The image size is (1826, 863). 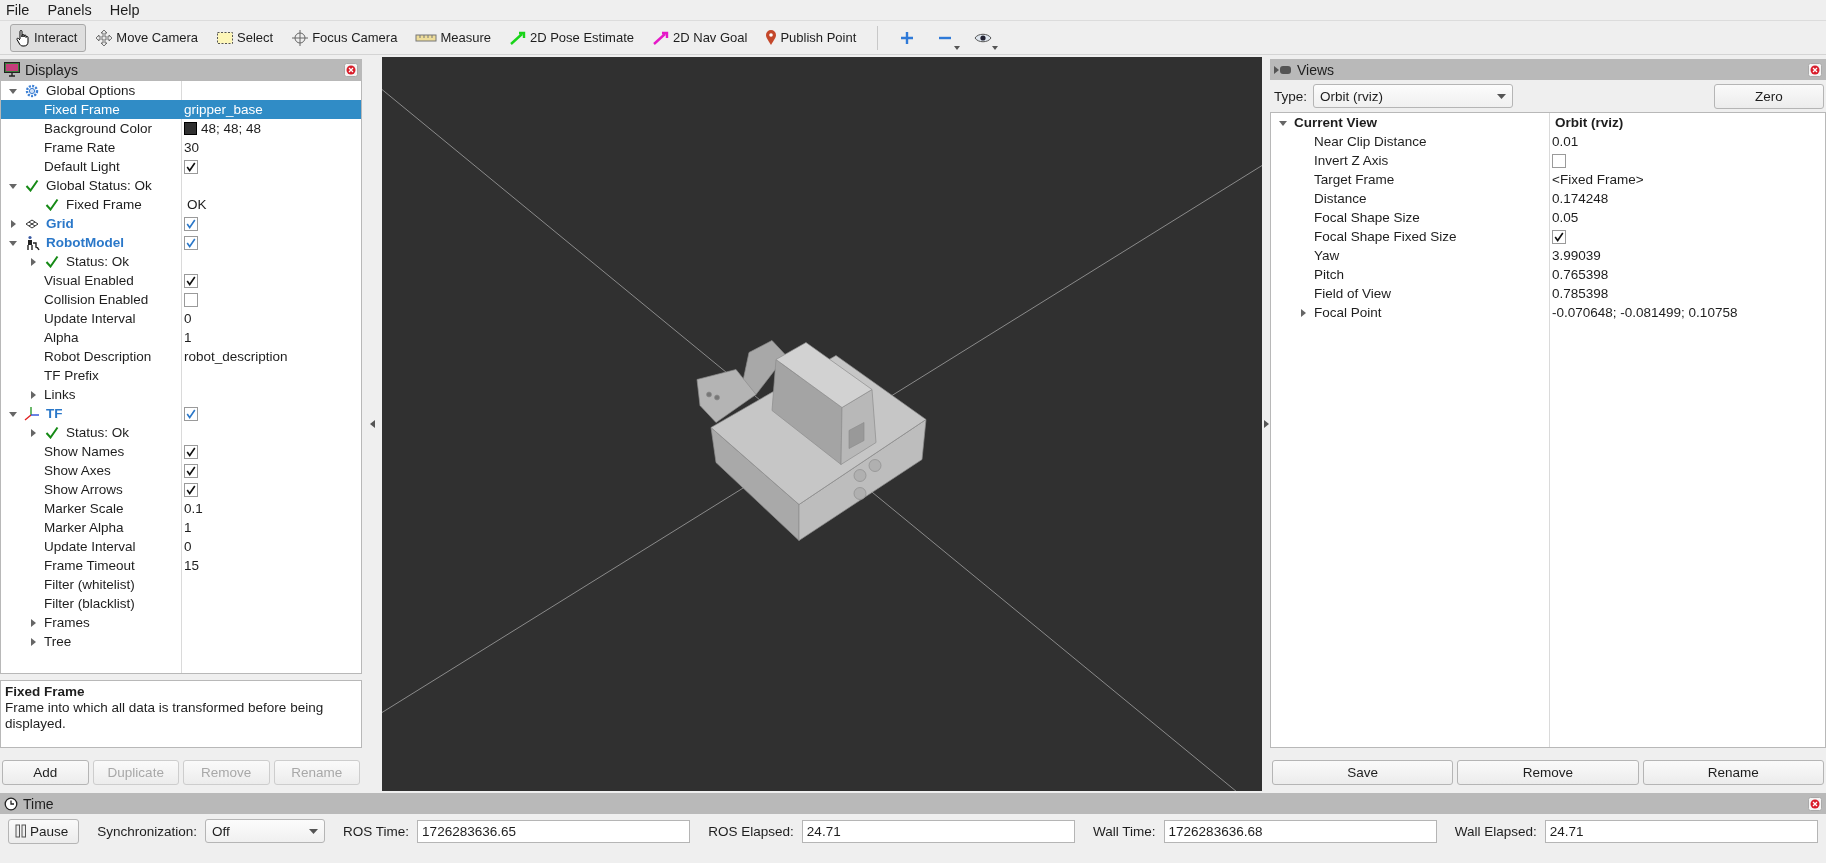 I want to click on tree-row: Global Status: Ok, so click(x=181, y=185).